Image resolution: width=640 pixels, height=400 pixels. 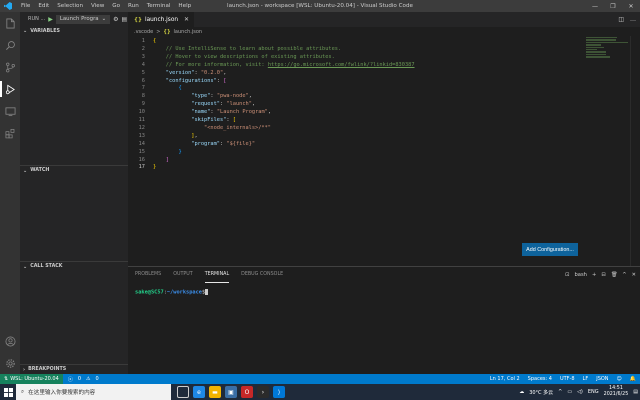 What do you see at coordinates (541, 392) in the screenshot?
I see `weather-text: 30°C 多云` at bounding box center [541, 392].